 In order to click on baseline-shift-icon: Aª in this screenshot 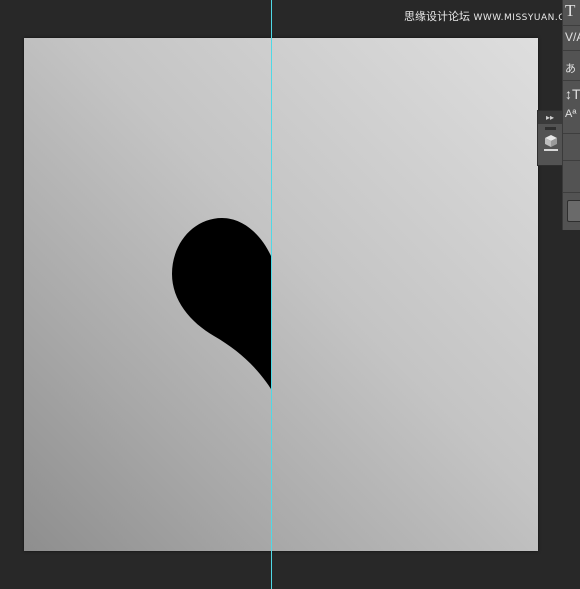, I will do `click(570, 114)`.